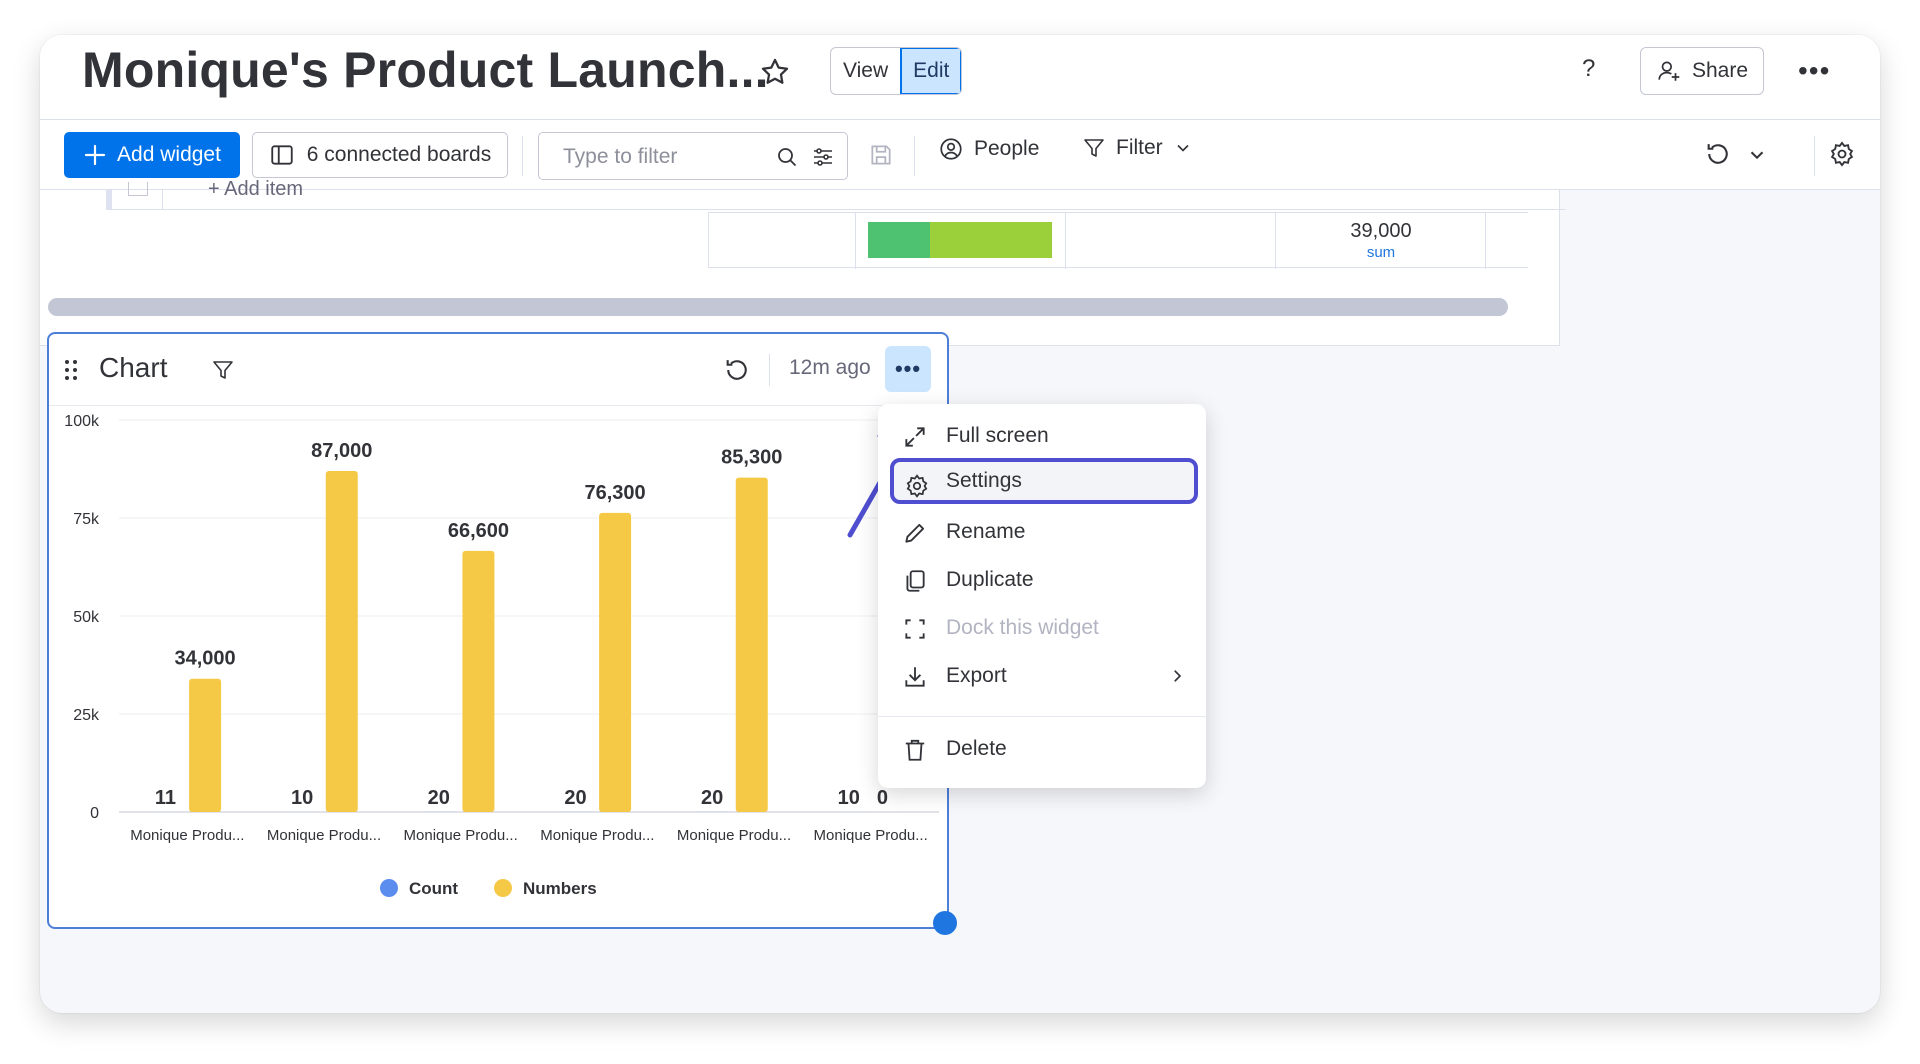 Image resolution: width=1920 pixels, height=1064 pixels. Describe the element at coordinates (915, 677) in the screenshot. I see `download-icon` at that location.